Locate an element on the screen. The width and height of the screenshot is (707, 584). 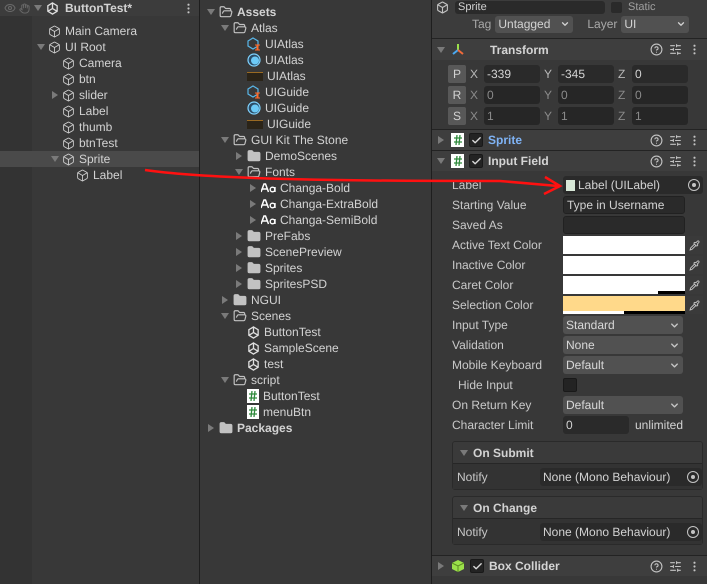
project-item: DemoScenes is located at coordinates (315, 156).